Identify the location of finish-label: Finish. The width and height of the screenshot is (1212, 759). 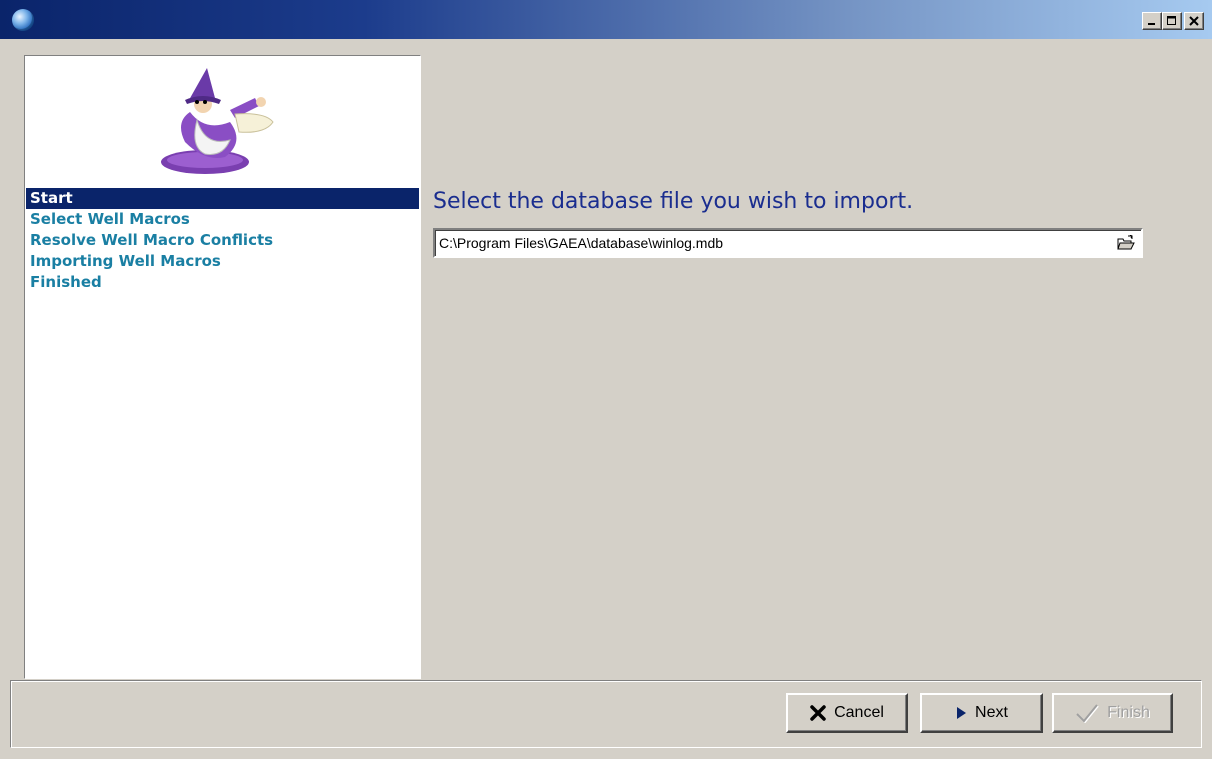
(1128, 712).